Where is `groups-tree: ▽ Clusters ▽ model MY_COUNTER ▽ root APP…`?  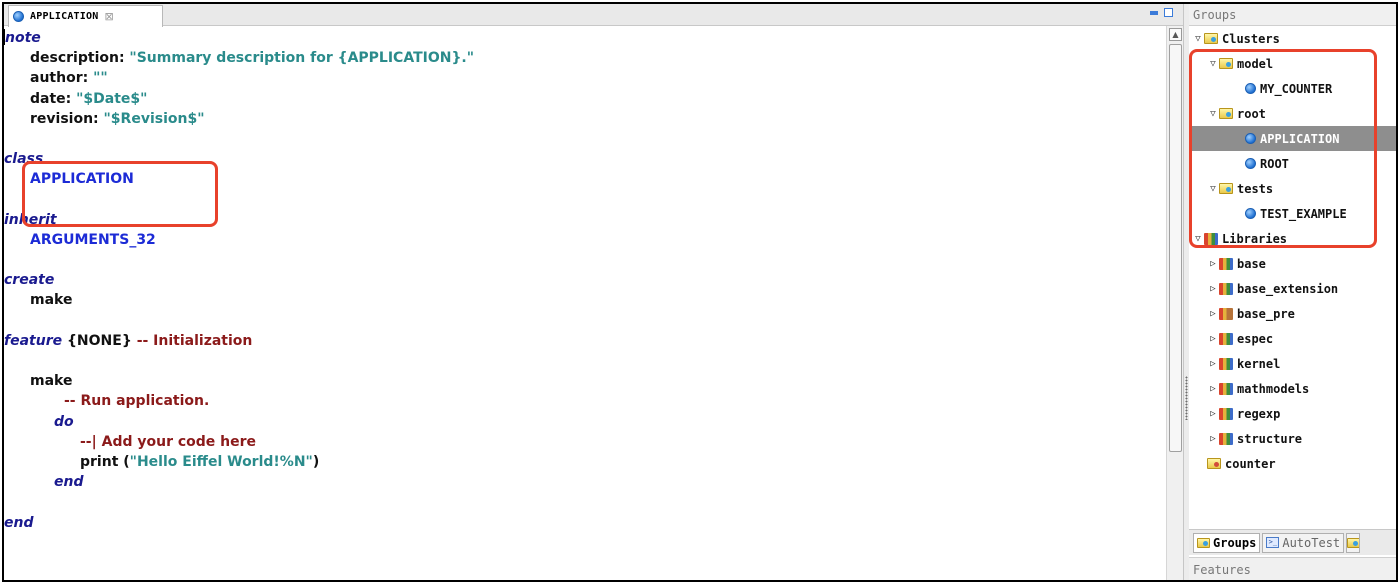 groups-tree: ▽ Clusters ▽ model MY_COUNTER ▽ root APP… is located at coordinates (1292, 276).